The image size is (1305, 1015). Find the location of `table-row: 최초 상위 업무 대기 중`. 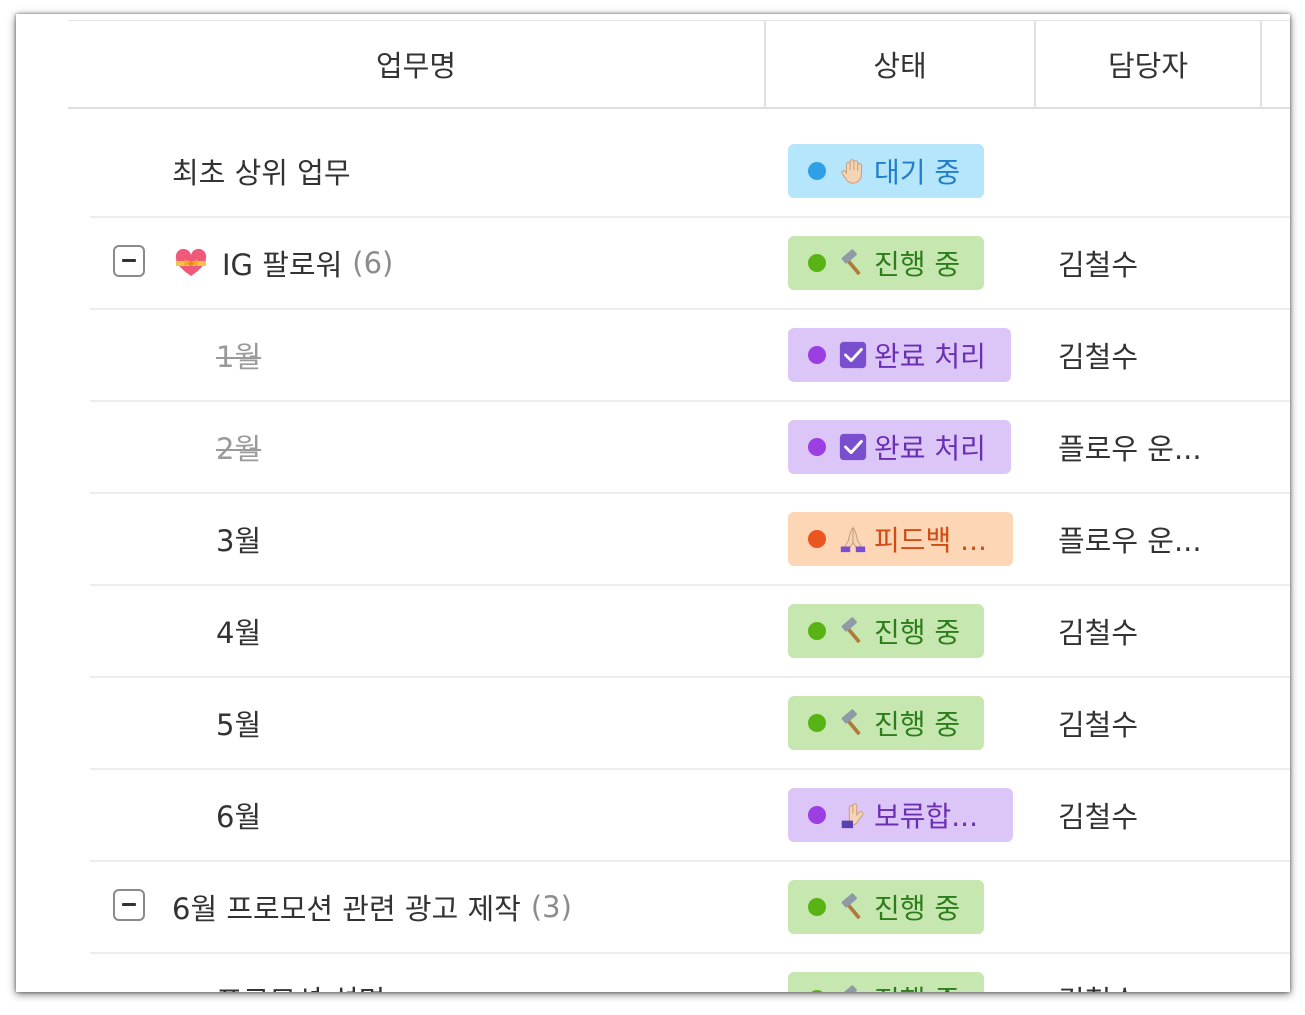

table-row: 최초 상위 업무 대기 중 is located at coordinates (690, 172).